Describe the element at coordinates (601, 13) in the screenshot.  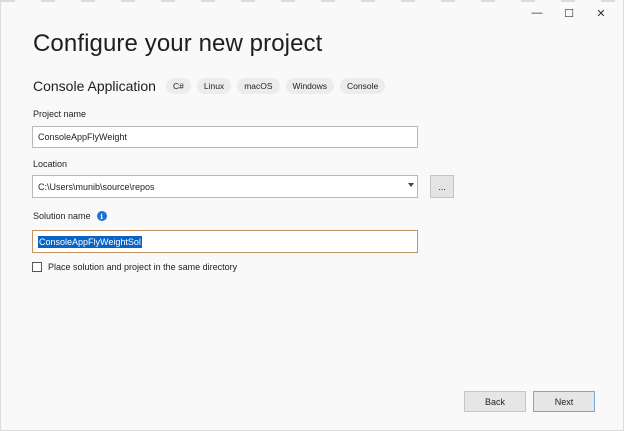
I see `close-icon: ✕` at that location.